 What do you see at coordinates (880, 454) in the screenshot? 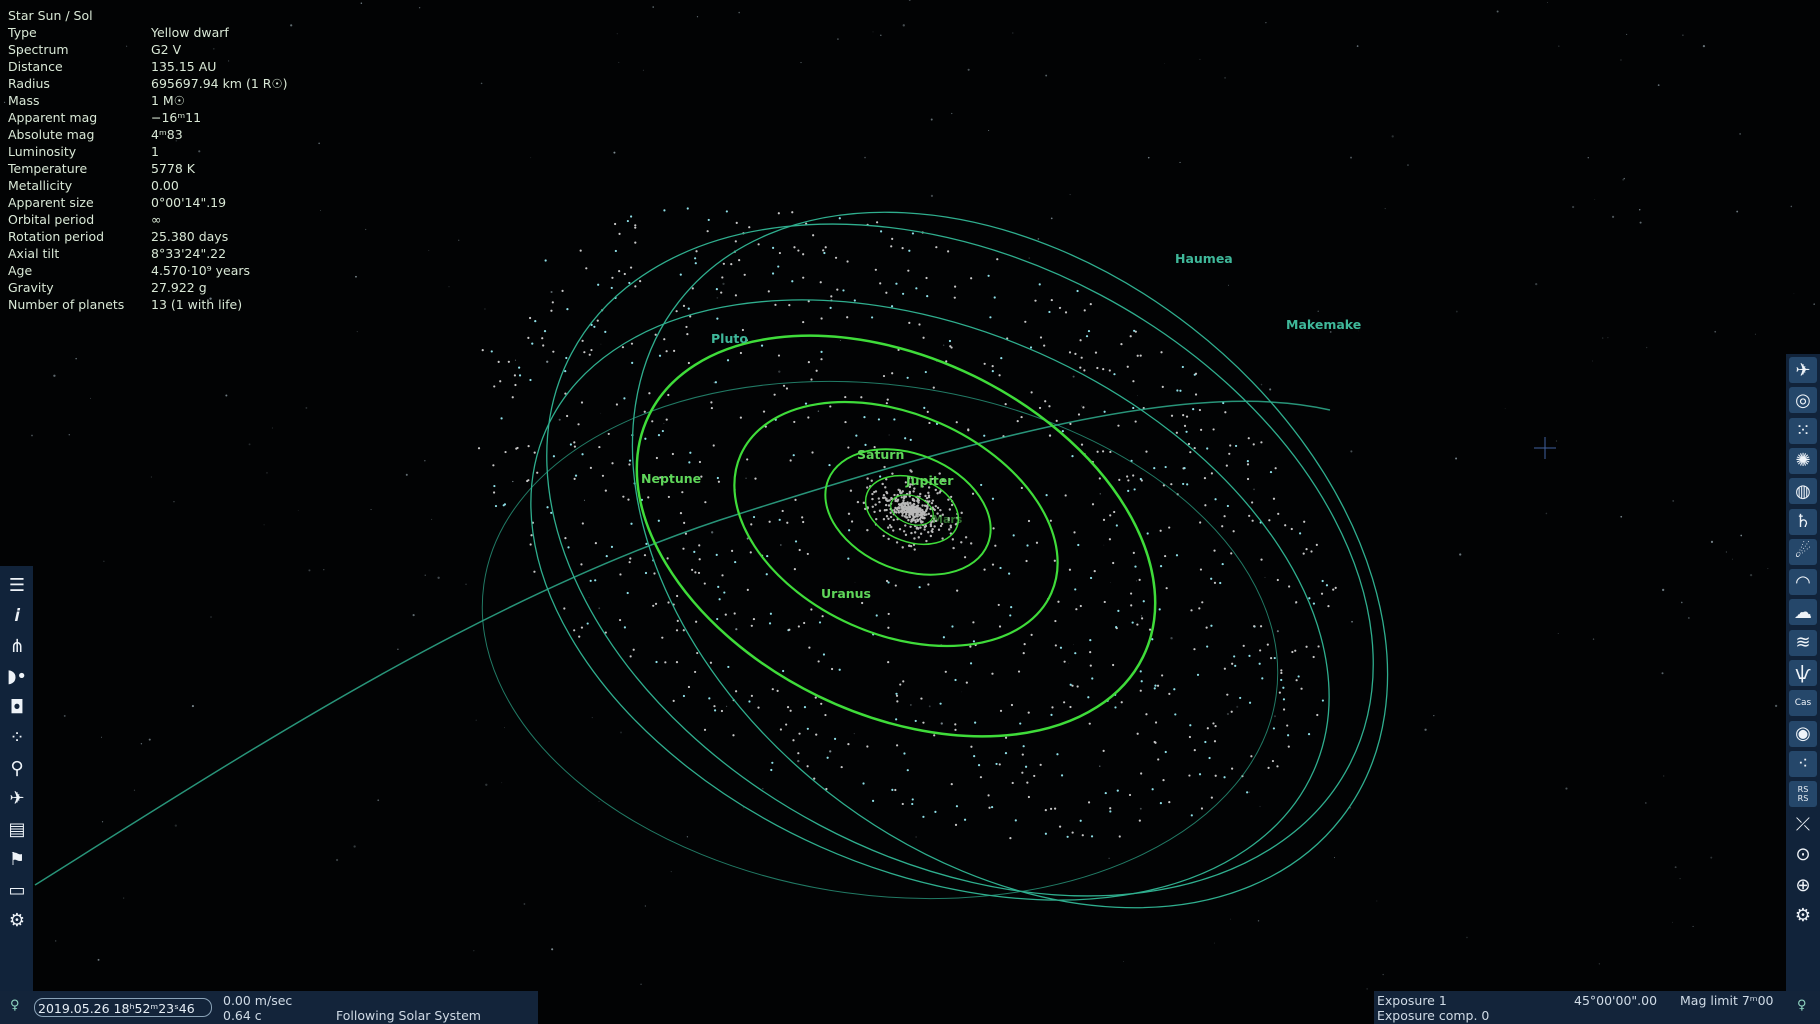
I see `label-saturn: Saturn` at bounding box center [880, 454].